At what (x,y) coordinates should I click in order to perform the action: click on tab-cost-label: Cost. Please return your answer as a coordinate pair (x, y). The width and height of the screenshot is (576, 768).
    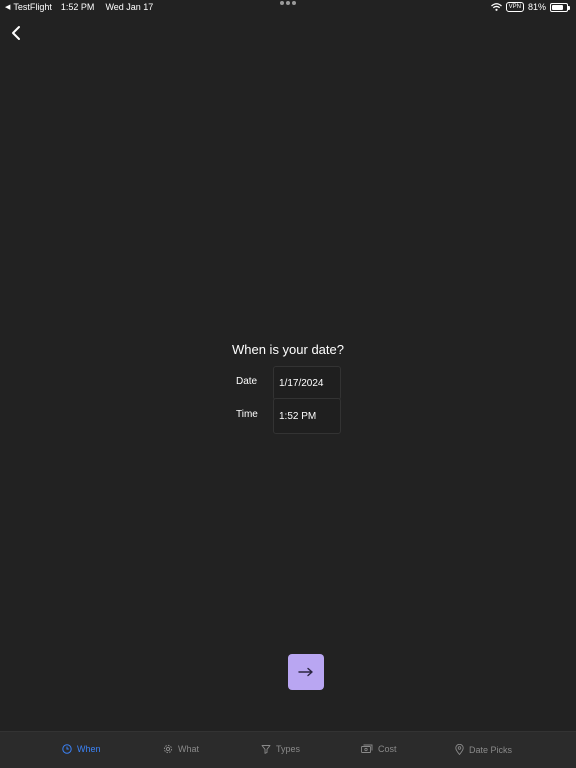
    Looking at the image, I should click on (387, 749).